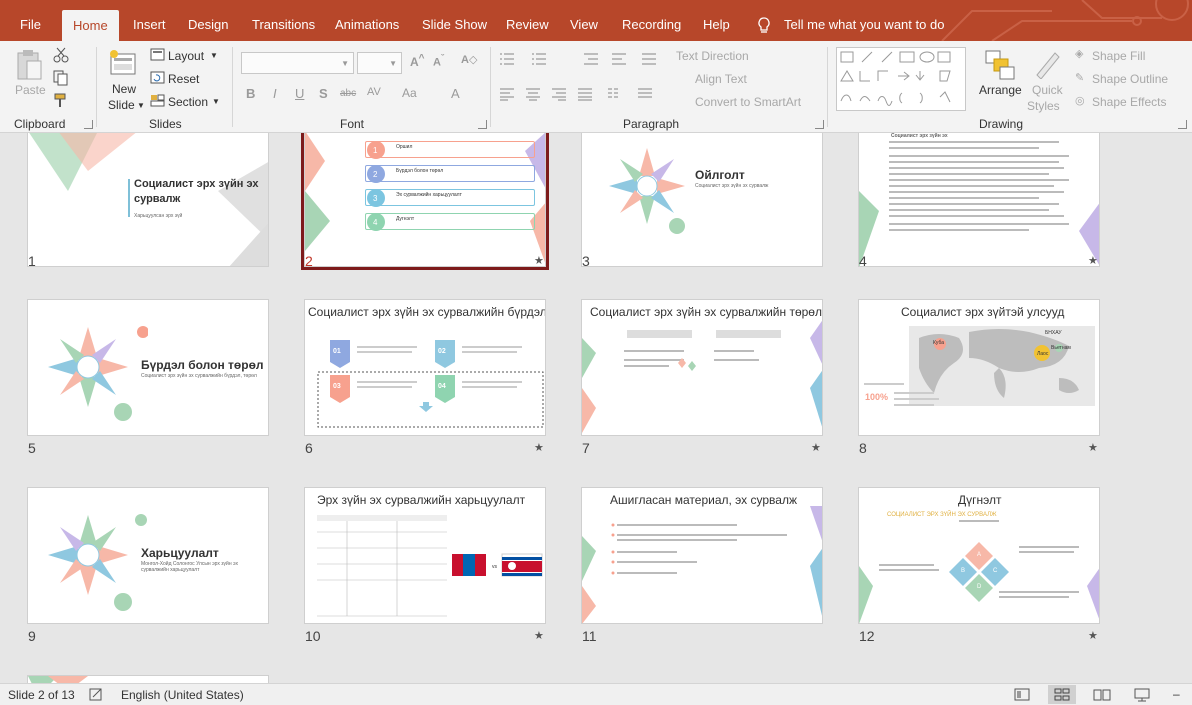 The width and height of the screenshot is (1192, 705). Describe the element at coordinates (157, 54) in the screenshot. I see `layout-icon` at that location.